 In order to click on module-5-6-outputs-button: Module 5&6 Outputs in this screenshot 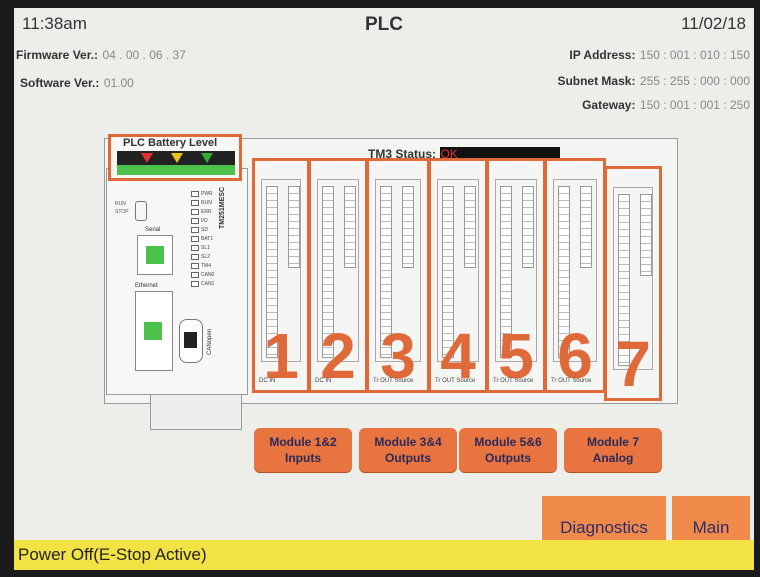, I will do `click(508, 450)`.